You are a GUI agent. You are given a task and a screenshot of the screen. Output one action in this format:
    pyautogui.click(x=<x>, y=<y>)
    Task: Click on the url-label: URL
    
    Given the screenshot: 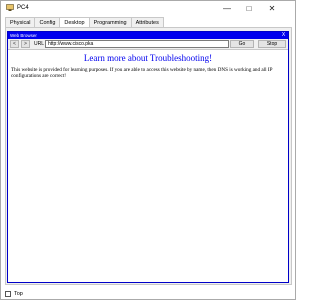 What is the action you would take?
    pyautogui.click(x=39, y=44)
    